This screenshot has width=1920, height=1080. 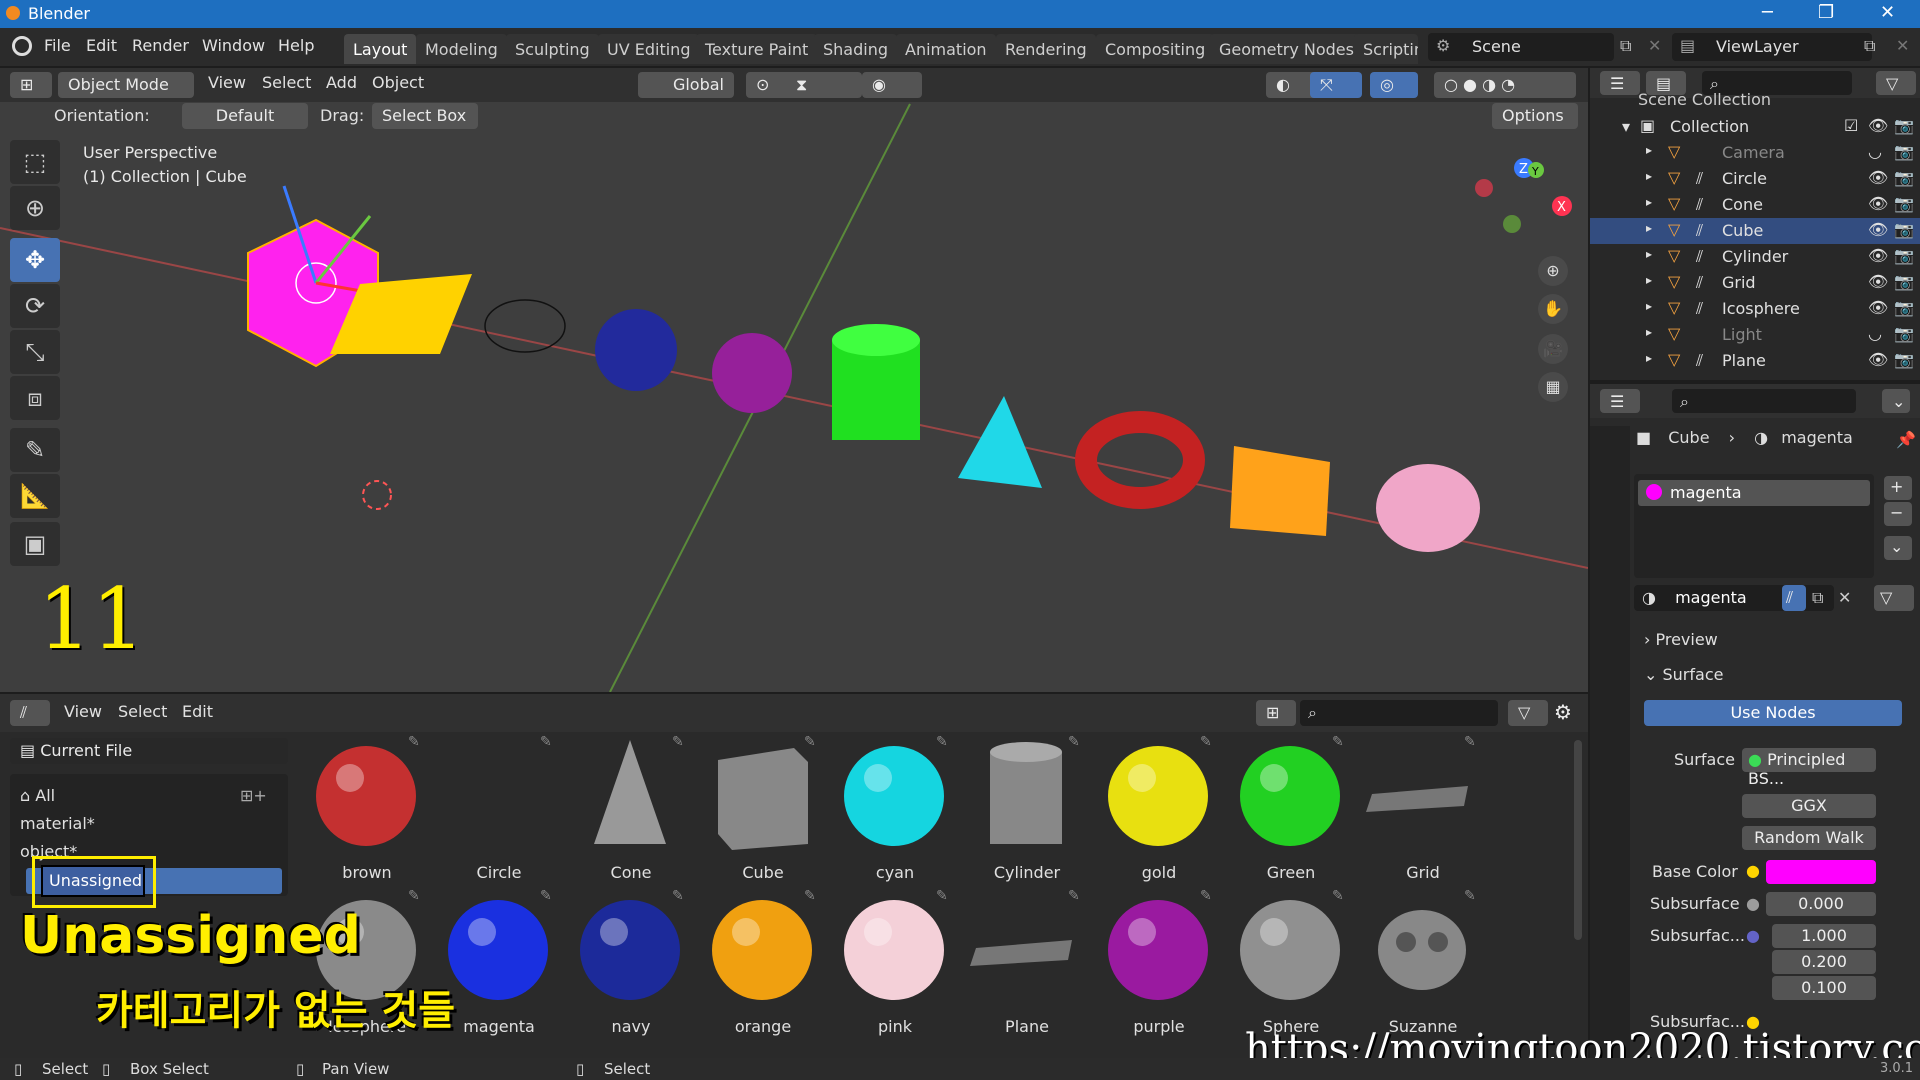 What do you see at coordinates (286, 82) in the screenshot?
I see `viewport-menu-select: Select` at bounding box center [286, 82].